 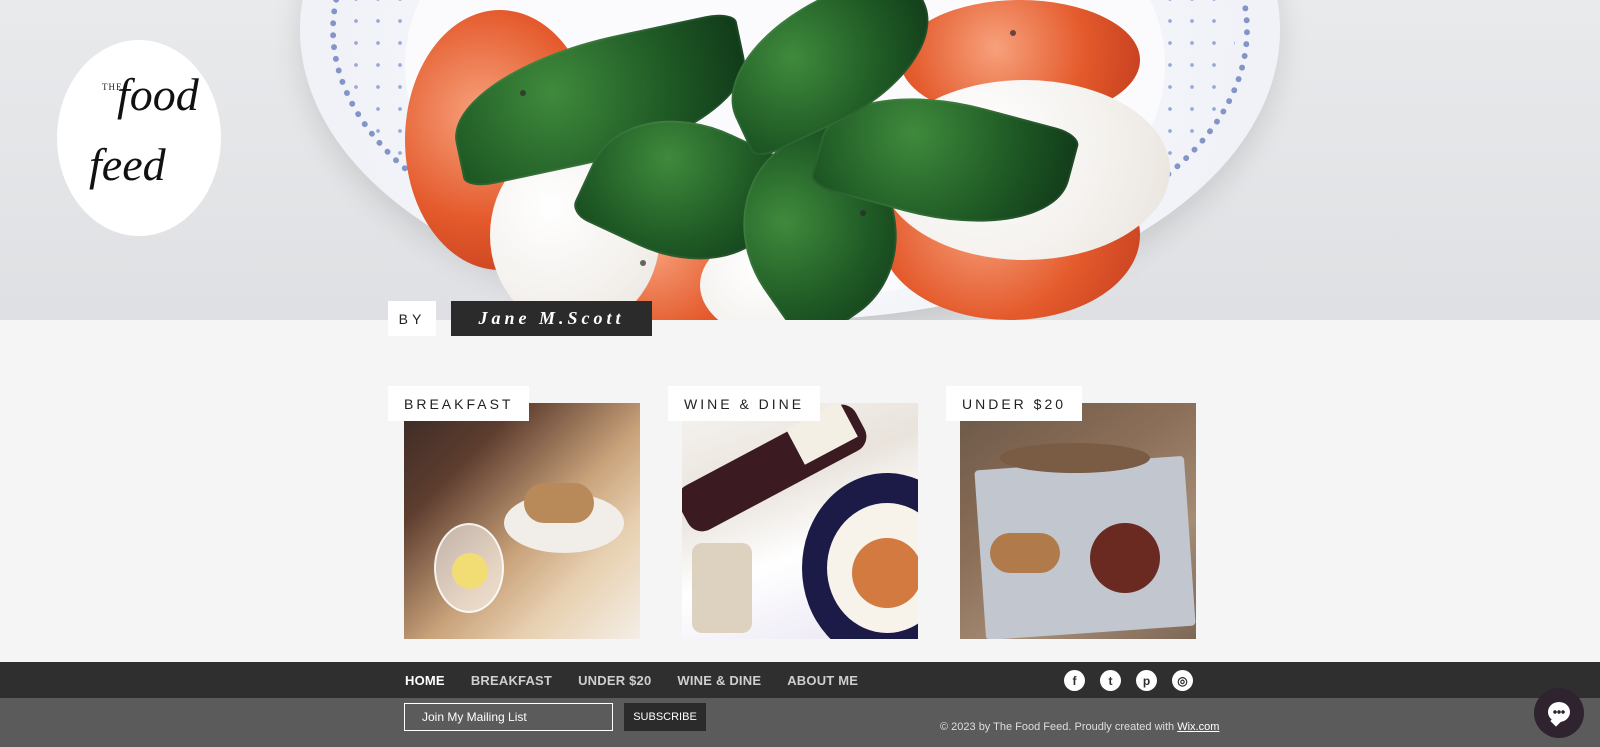 What do you see at coordinates (508, 717) in the screenshot?
I see `mailing-list-input` at bounding box center [508, 717].